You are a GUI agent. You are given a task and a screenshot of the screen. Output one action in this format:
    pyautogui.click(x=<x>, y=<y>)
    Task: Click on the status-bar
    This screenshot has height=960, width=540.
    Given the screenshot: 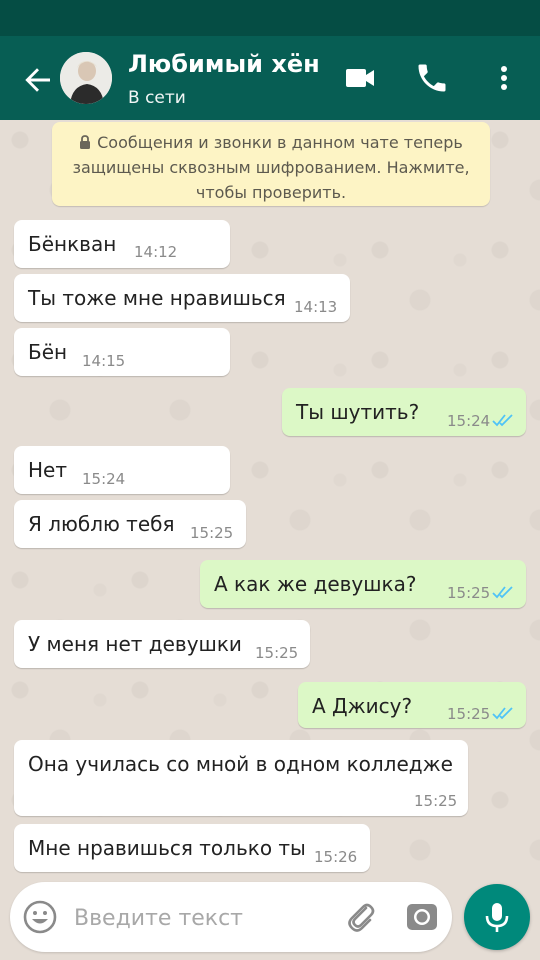 What is the action you would take?
    pyautogui.click(x=270, y=18)
    